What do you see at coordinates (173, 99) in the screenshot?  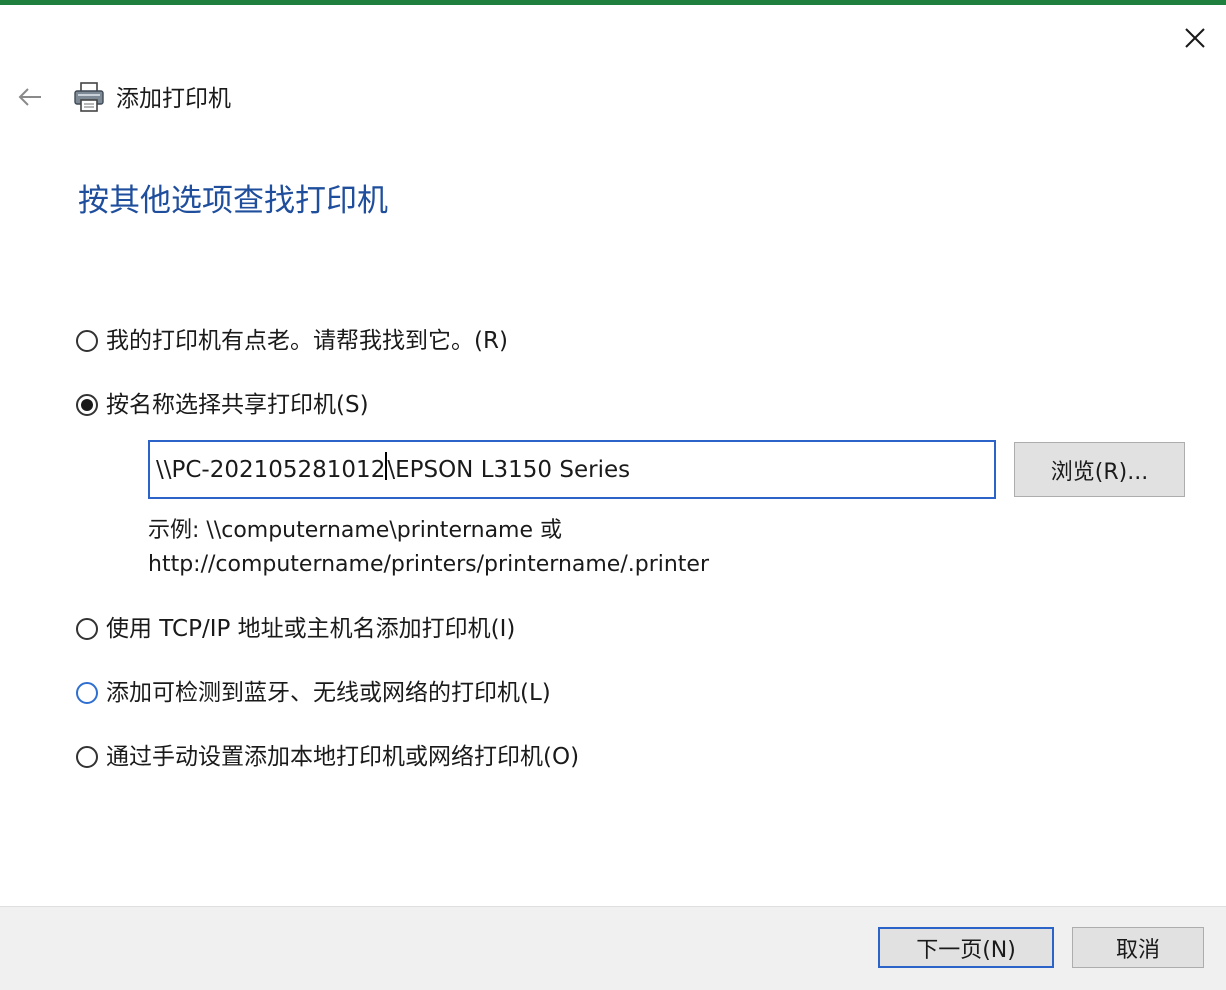 I see `window-title: 添加打印机` at bounding box center [173, 99].